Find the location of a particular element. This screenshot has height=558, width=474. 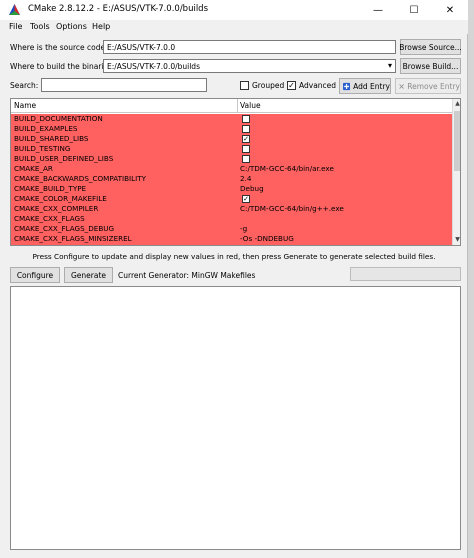

variable-name: CMAKE_CXX_FLAGS_RELEASE is located at coordinates (67, 244).